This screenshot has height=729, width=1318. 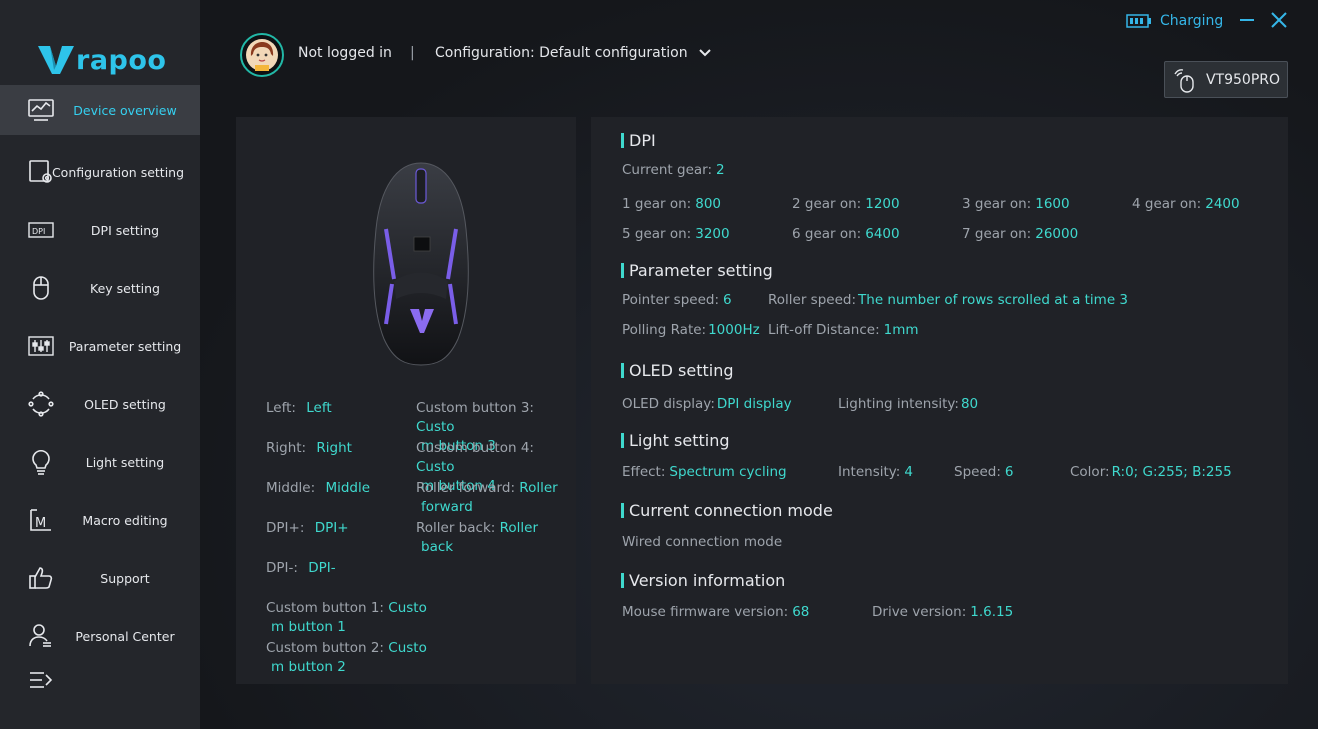 What do you see at coordinates (1016, 204) in the screenshot?
I see `dpi-gear-3: 3 gear on: 1600` at bounding box center [1016, 204].